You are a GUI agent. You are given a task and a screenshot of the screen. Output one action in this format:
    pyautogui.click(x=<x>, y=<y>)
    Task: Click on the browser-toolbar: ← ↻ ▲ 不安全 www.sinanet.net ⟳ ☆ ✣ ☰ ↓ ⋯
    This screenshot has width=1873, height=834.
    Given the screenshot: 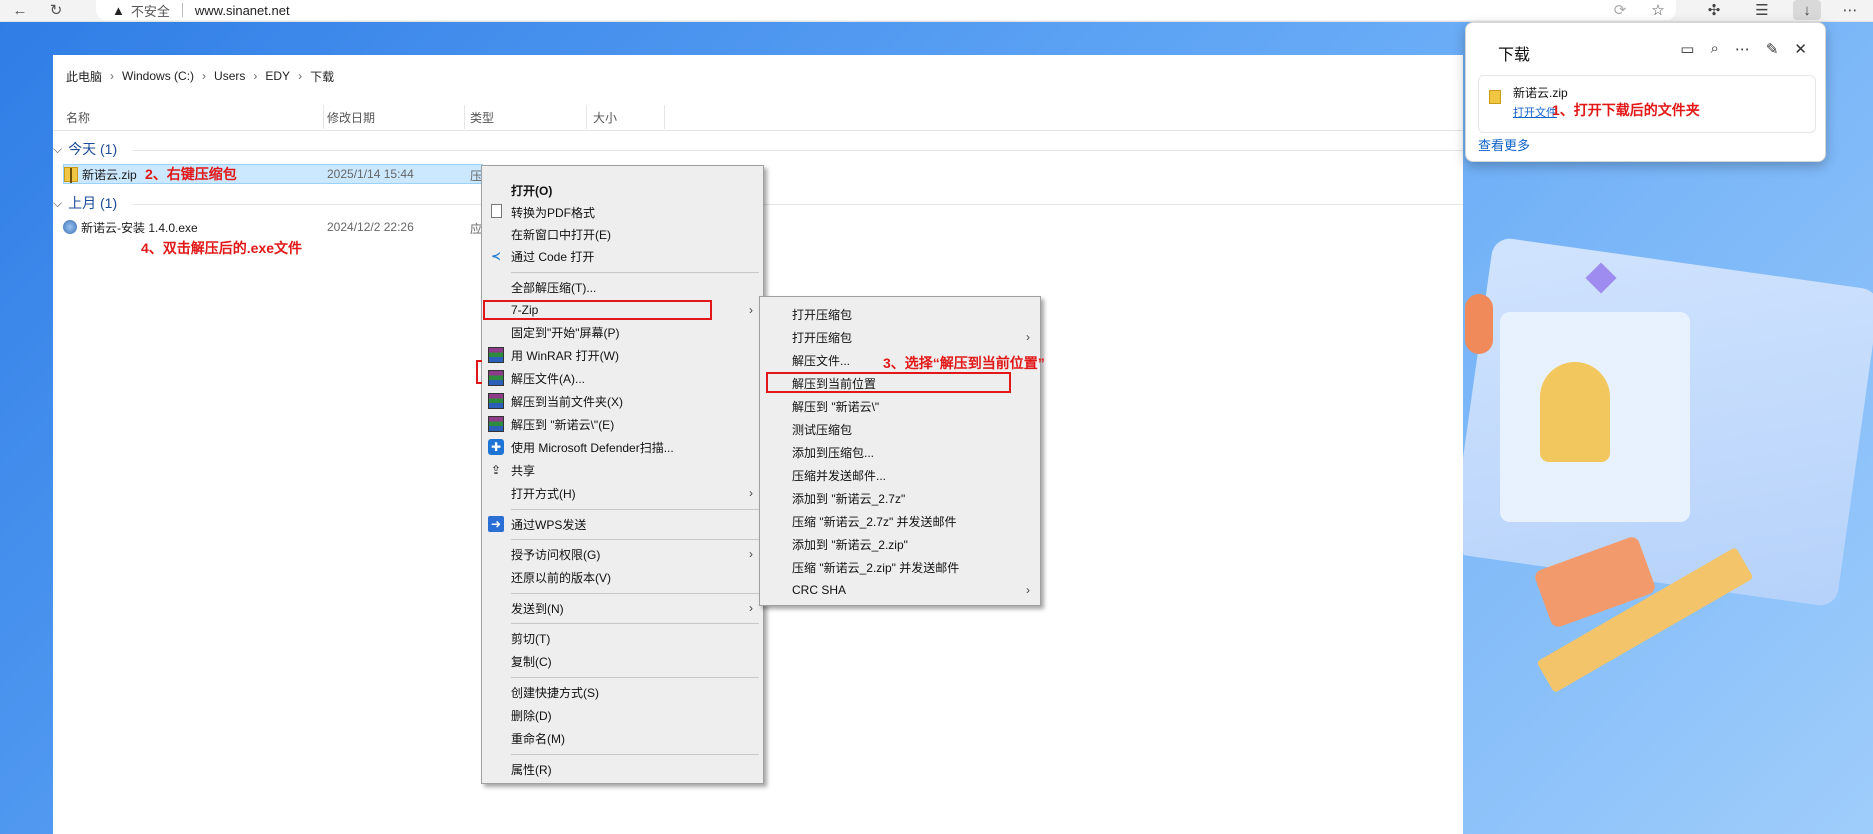 What is the action you would take?
    pyautogui.click(x=936, y=11)
    